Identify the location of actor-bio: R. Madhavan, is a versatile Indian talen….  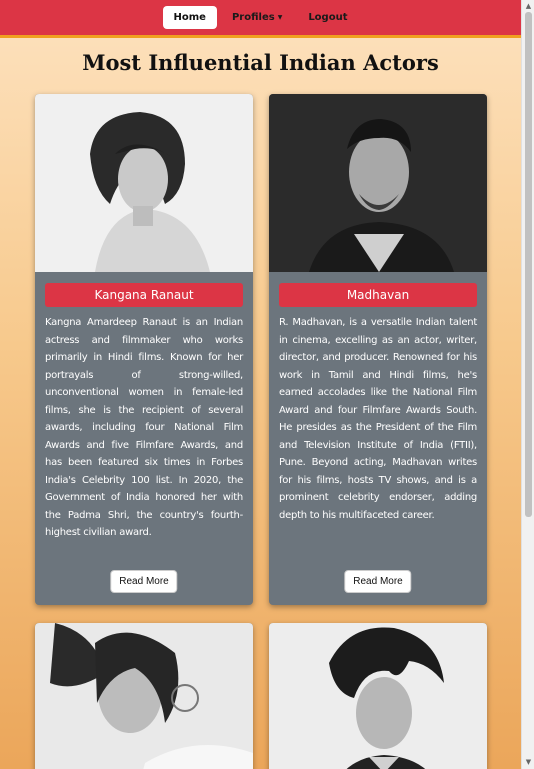
(378, 419).